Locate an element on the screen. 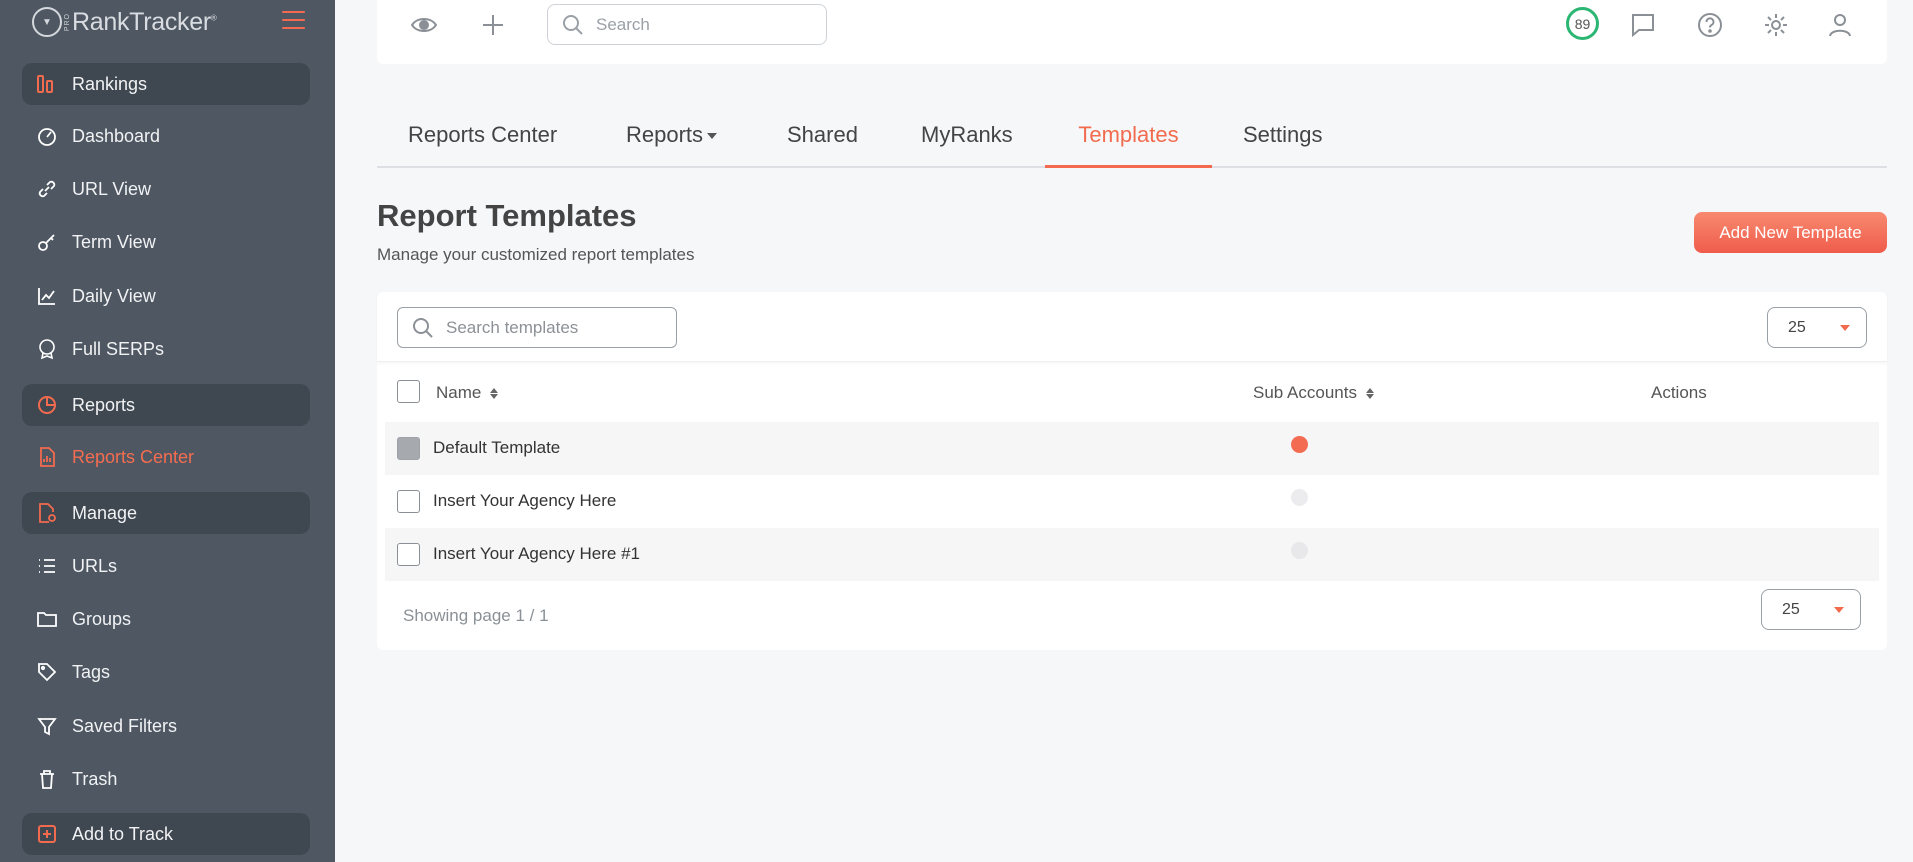 The height and width of the screenshot is (862, 1913). template-search-input is located at coordinates (556, 327).